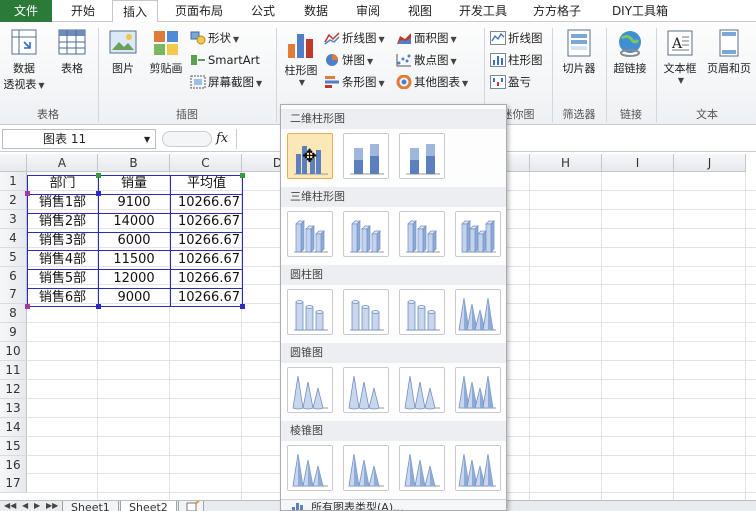 The height and width of the screenshot is (511, 756). What do you see at coordinates (483, 11) in the screenshot?
I see `tab-developer: 开发工具` at bounding box center [483, 11].